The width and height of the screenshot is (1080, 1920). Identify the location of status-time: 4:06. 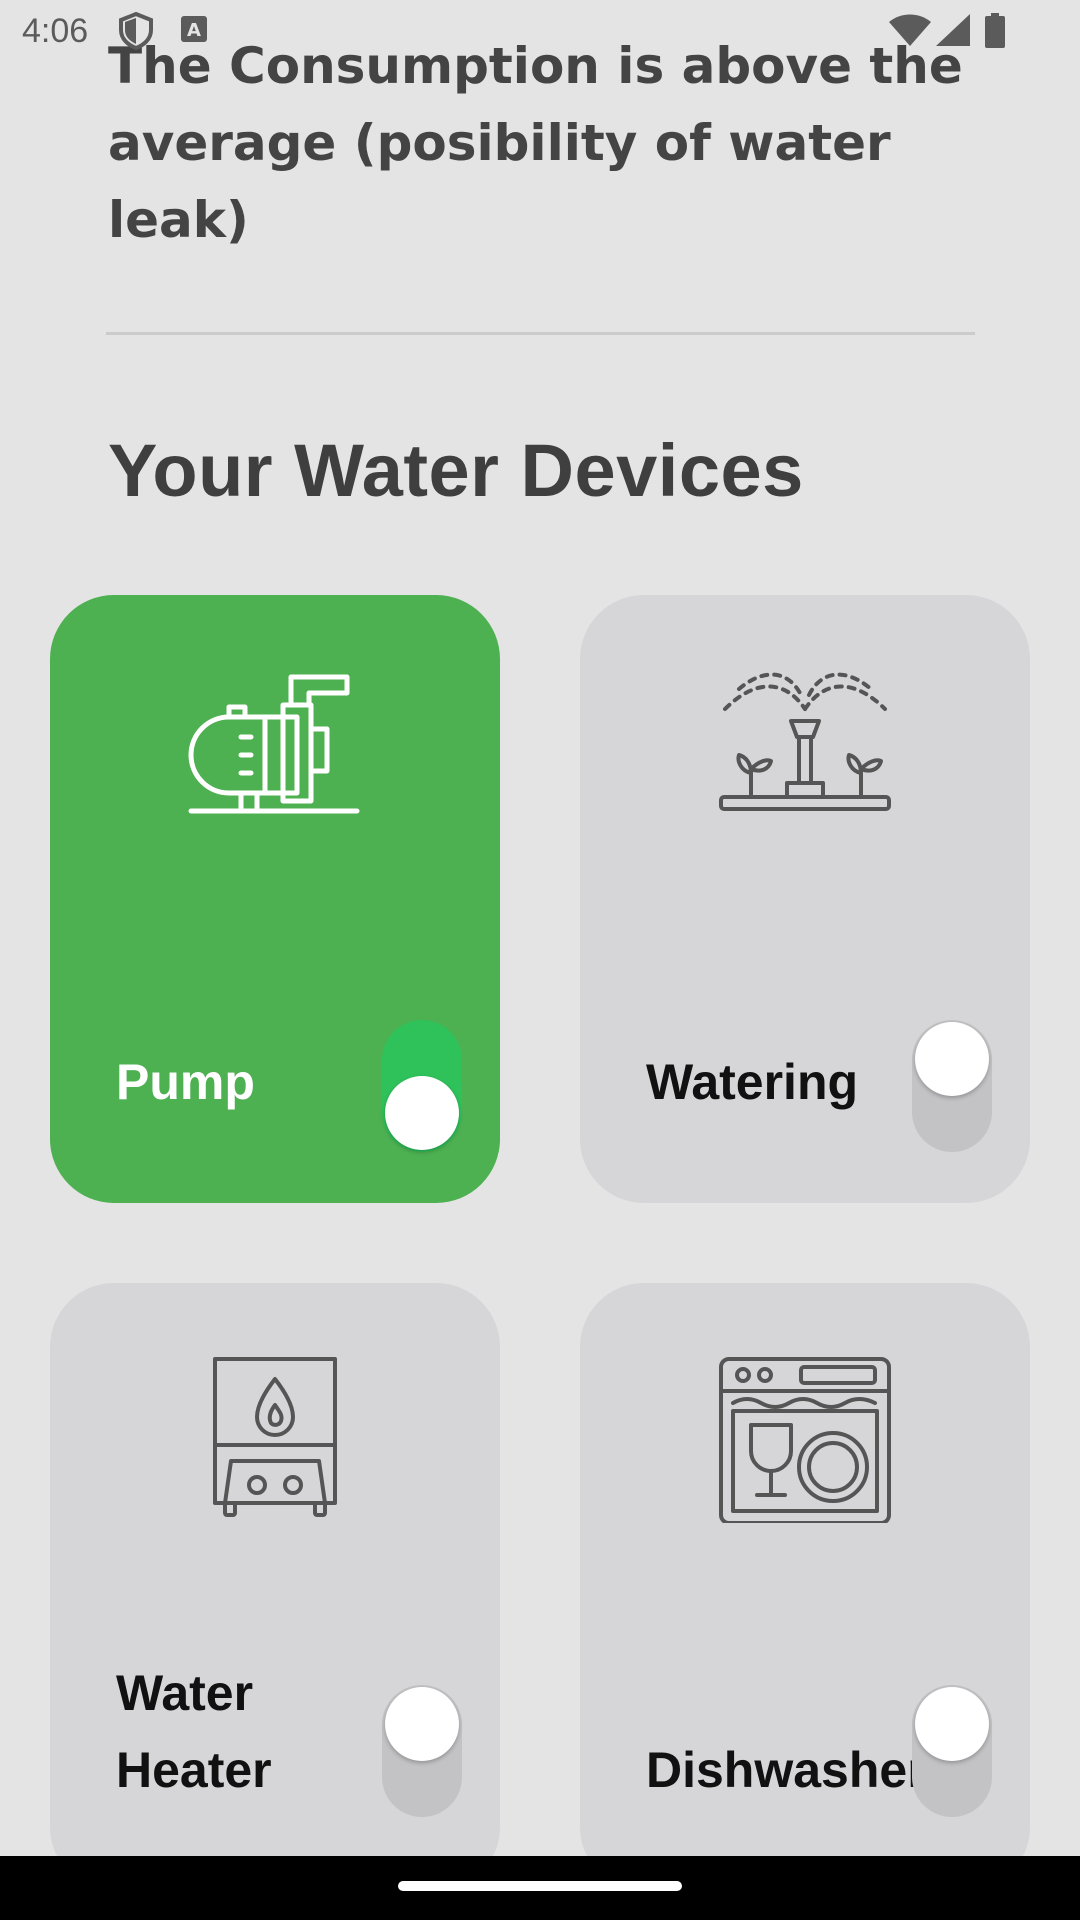
(55, 31).